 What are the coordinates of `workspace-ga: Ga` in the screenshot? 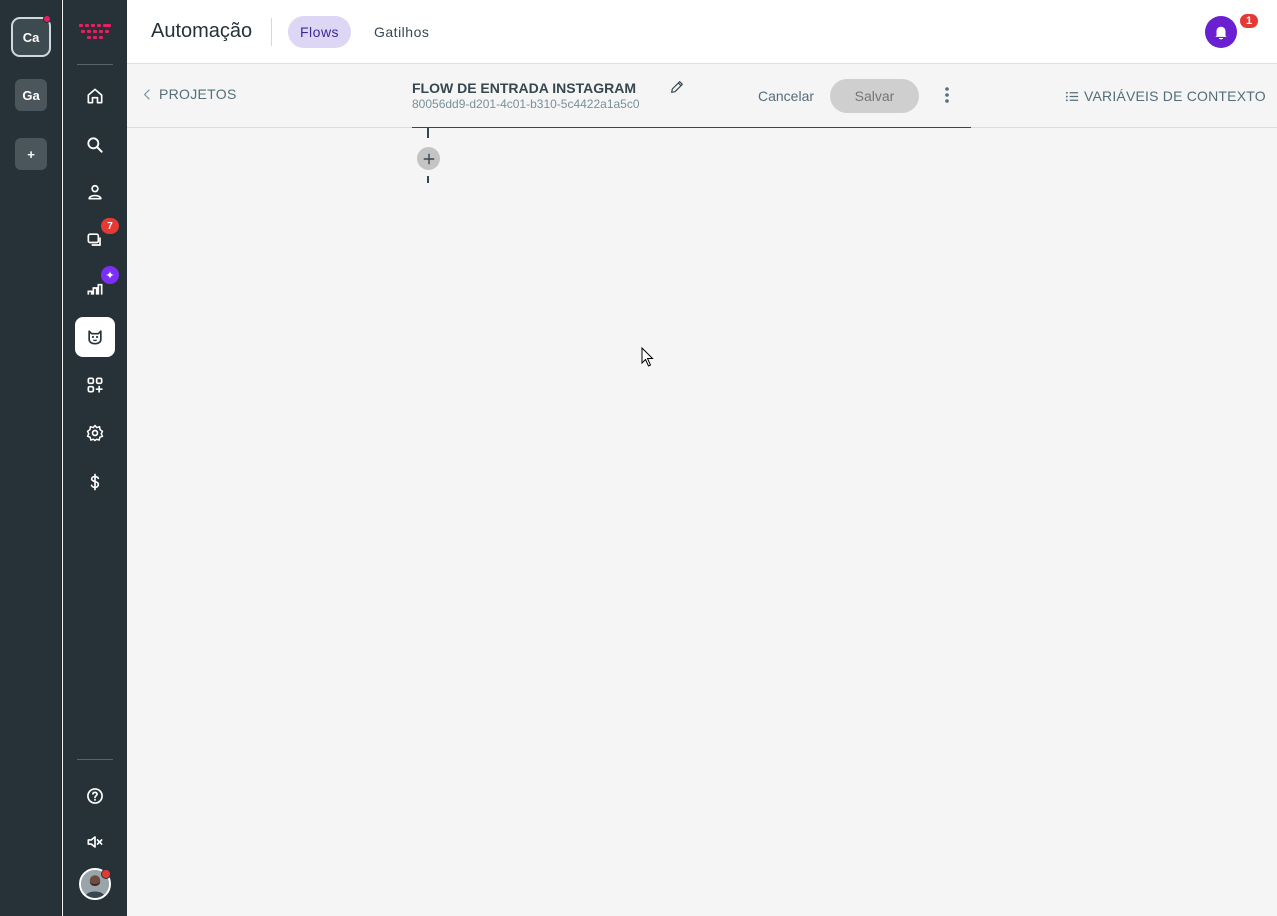 It's located at (31, 95).